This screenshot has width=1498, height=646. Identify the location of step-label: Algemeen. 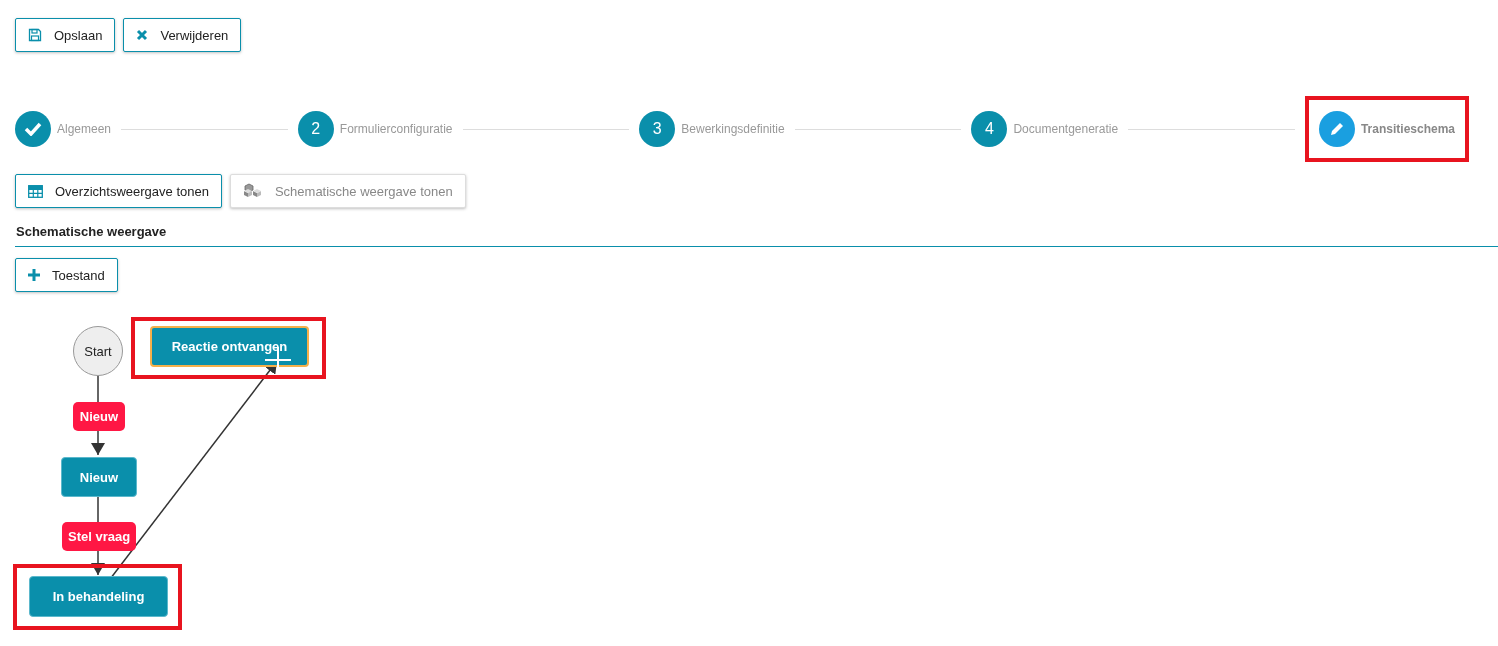
(84, 129).